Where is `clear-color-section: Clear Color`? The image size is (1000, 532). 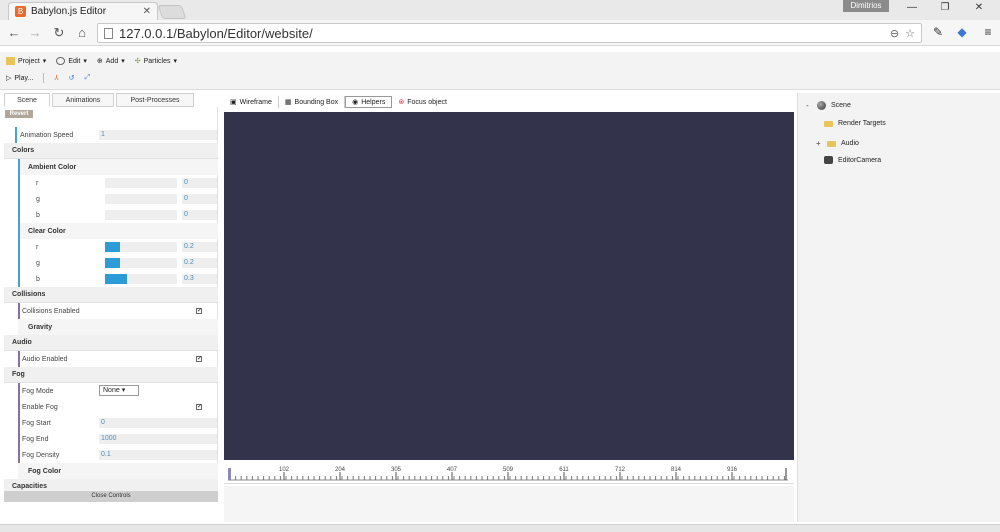 clear-color-section: Clear Color is located at coordinates (118, 231).